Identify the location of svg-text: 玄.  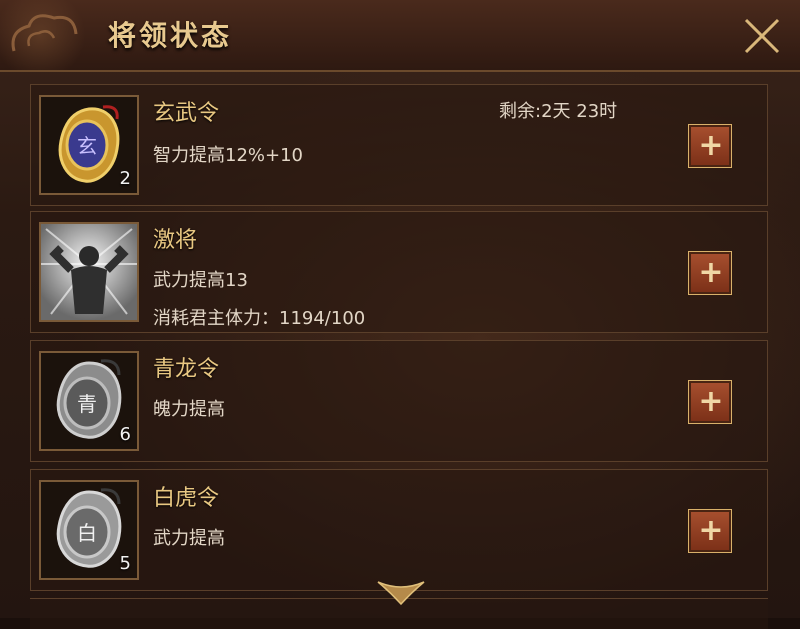
(87, 146).